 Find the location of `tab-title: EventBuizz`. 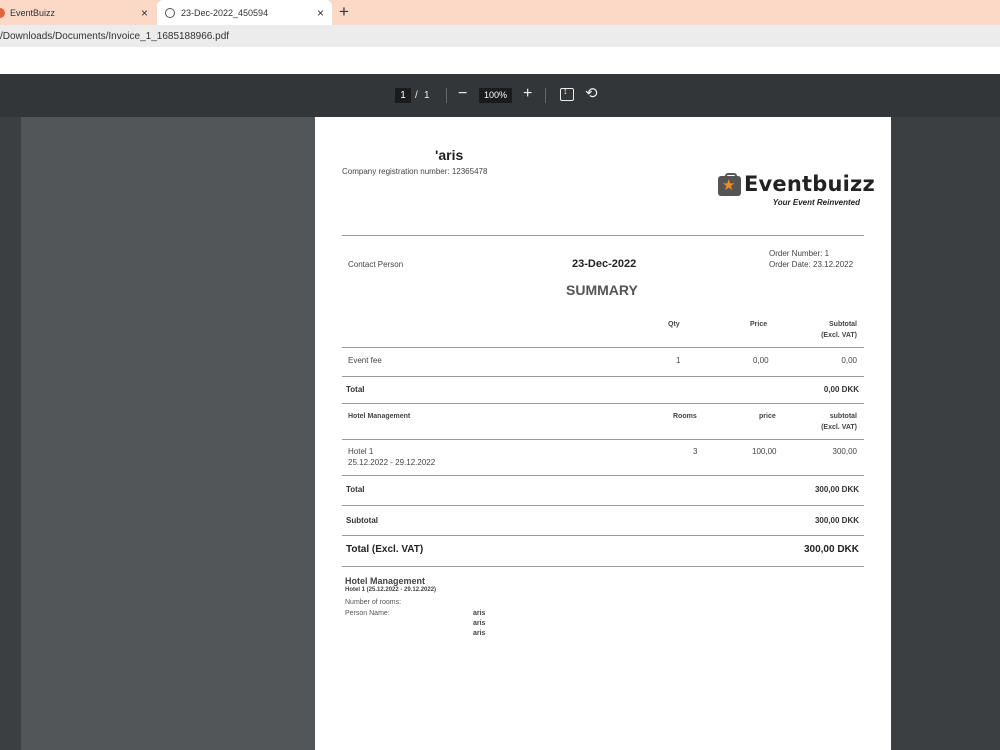

tab-title: EventBuizz is located at coordinates (33, 12).